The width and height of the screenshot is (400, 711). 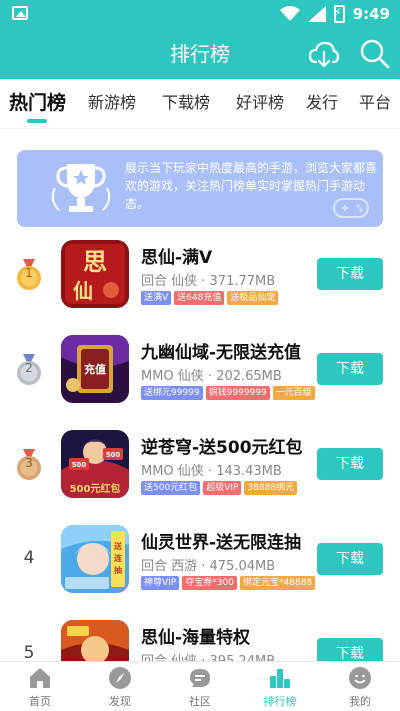 I want to click on svg-text: 抽, so click(x=118, y=570).